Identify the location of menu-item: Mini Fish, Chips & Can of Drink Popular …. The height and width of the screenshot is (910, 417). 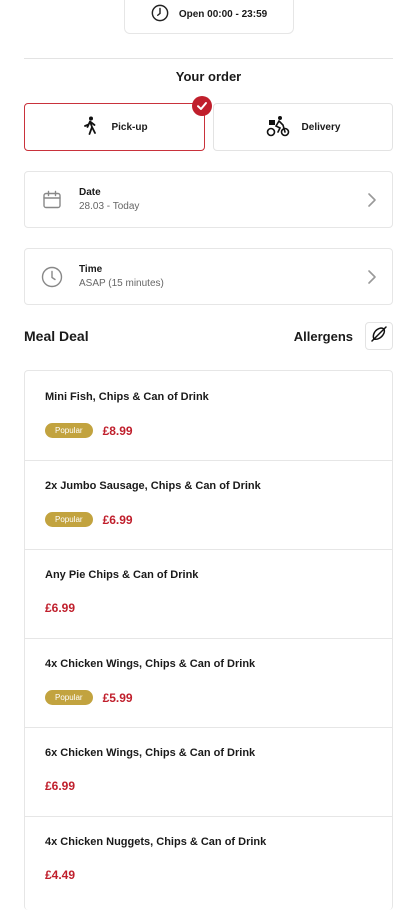
(208, 416).